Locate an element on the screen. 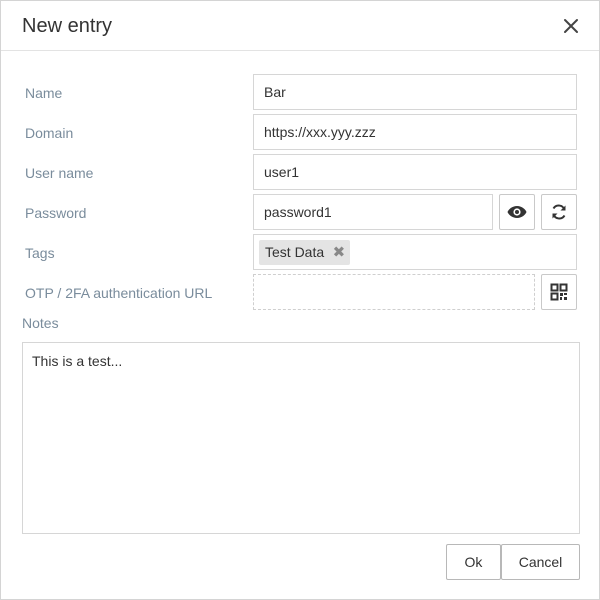 The image size is (600, 600). tag-chip: Test Data ✖ is located at coordinates (305, 252).